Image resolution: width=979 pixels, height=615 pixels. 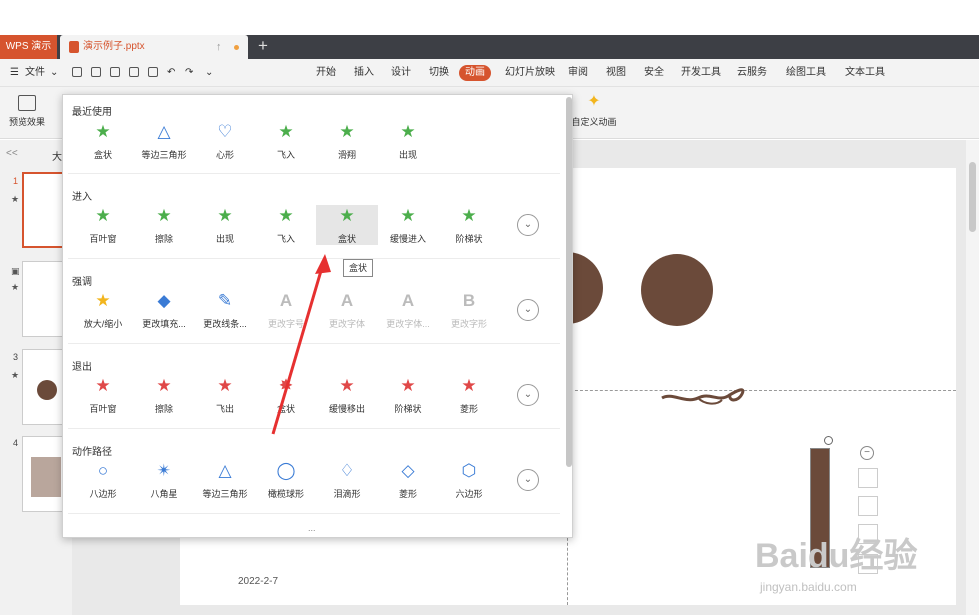 What do you see at coordinates (171, 73) in the screenshot?
I see `undo-icon: ↶` at bounding box center [171, 73].